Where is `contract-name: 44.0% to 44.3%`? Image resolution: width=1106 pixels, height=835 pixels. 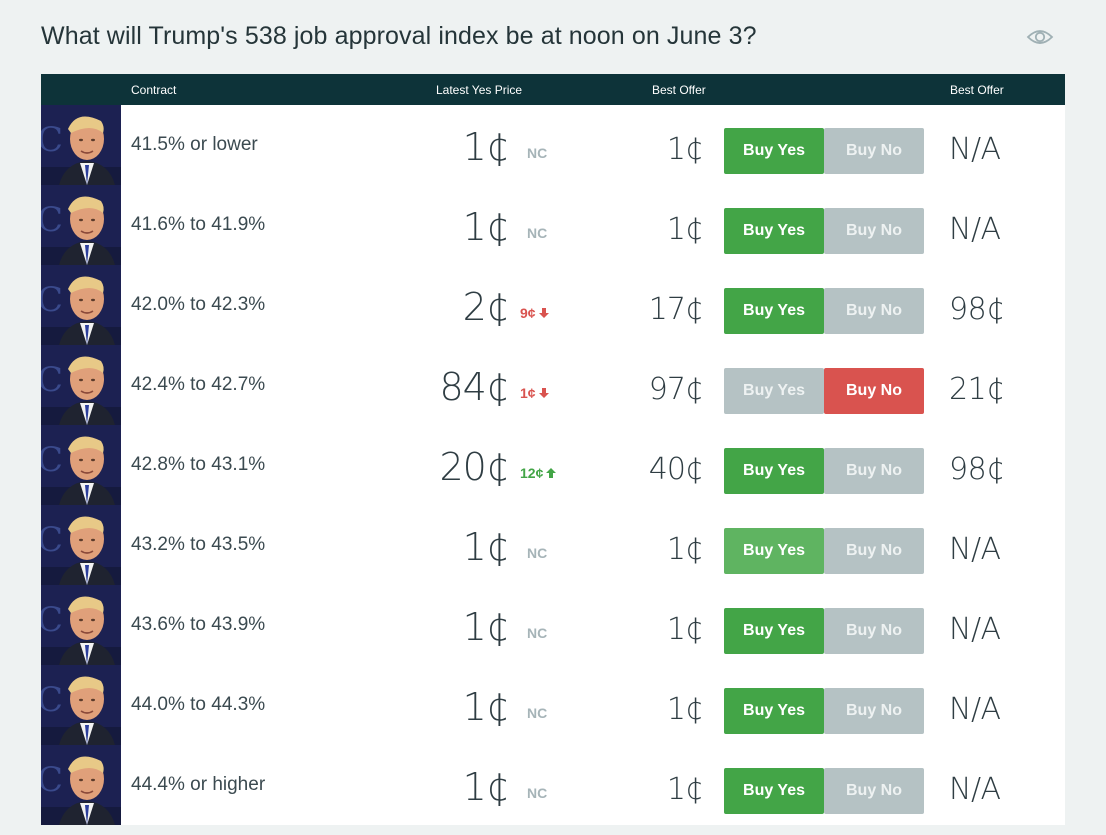 contract-name: 44.0% to 44.3% is located at coordinates (198, 705).